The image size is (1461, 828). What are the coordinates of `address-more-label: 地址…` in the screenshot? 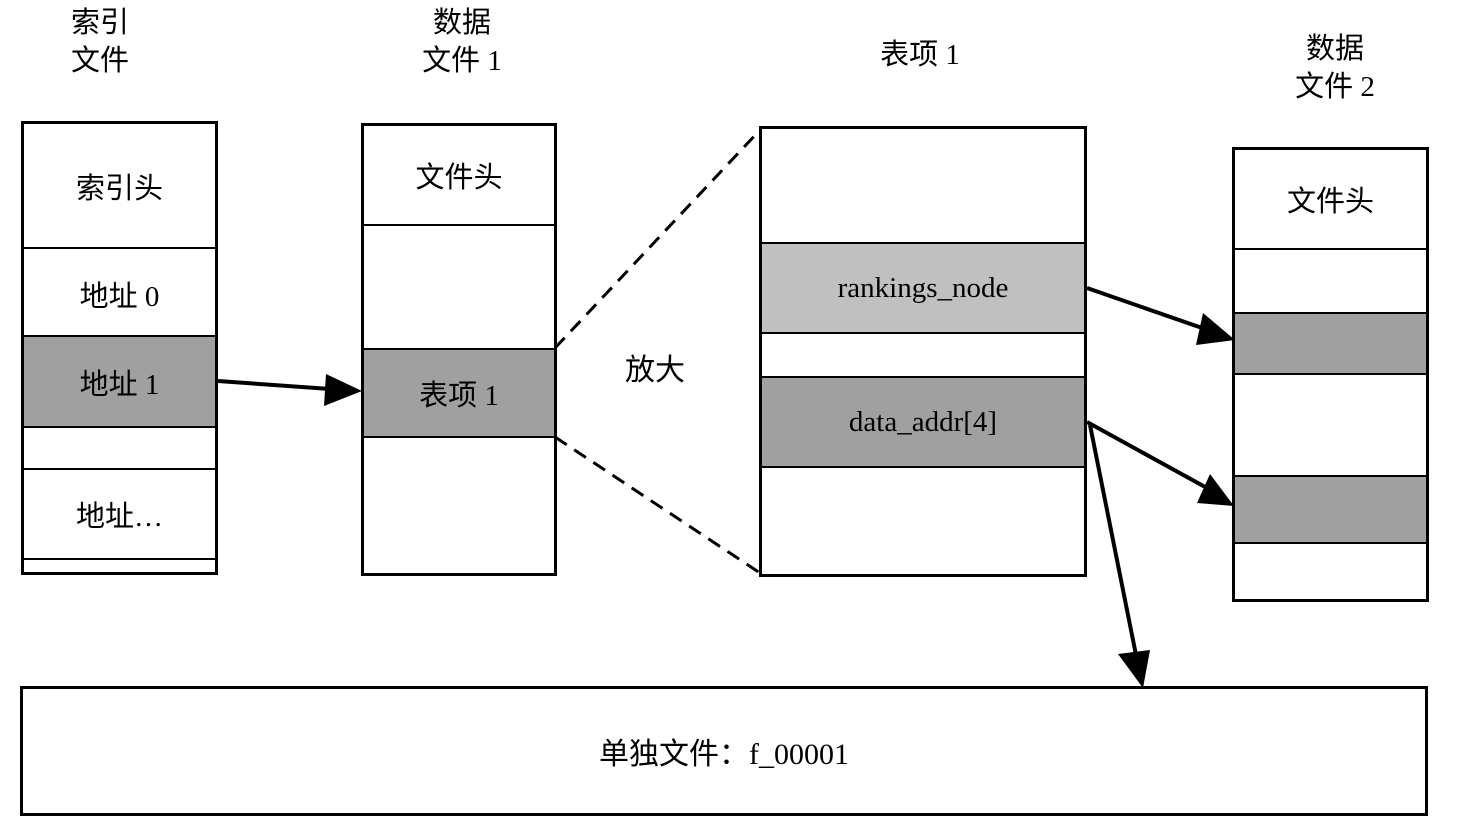 It's located at (119, 517).